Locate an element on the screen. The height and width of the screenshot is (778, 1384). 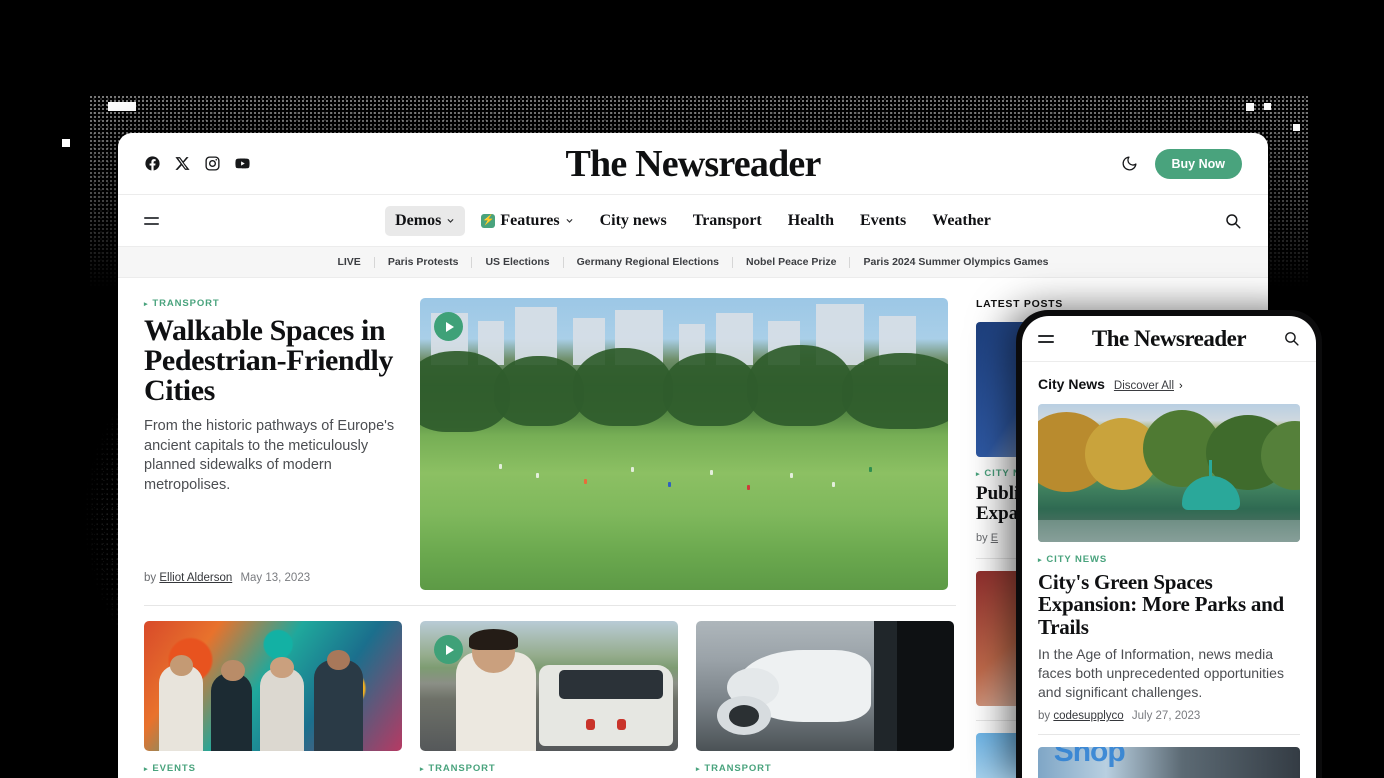
nav-item-city-news: City news is located at coordinates (633, 221).